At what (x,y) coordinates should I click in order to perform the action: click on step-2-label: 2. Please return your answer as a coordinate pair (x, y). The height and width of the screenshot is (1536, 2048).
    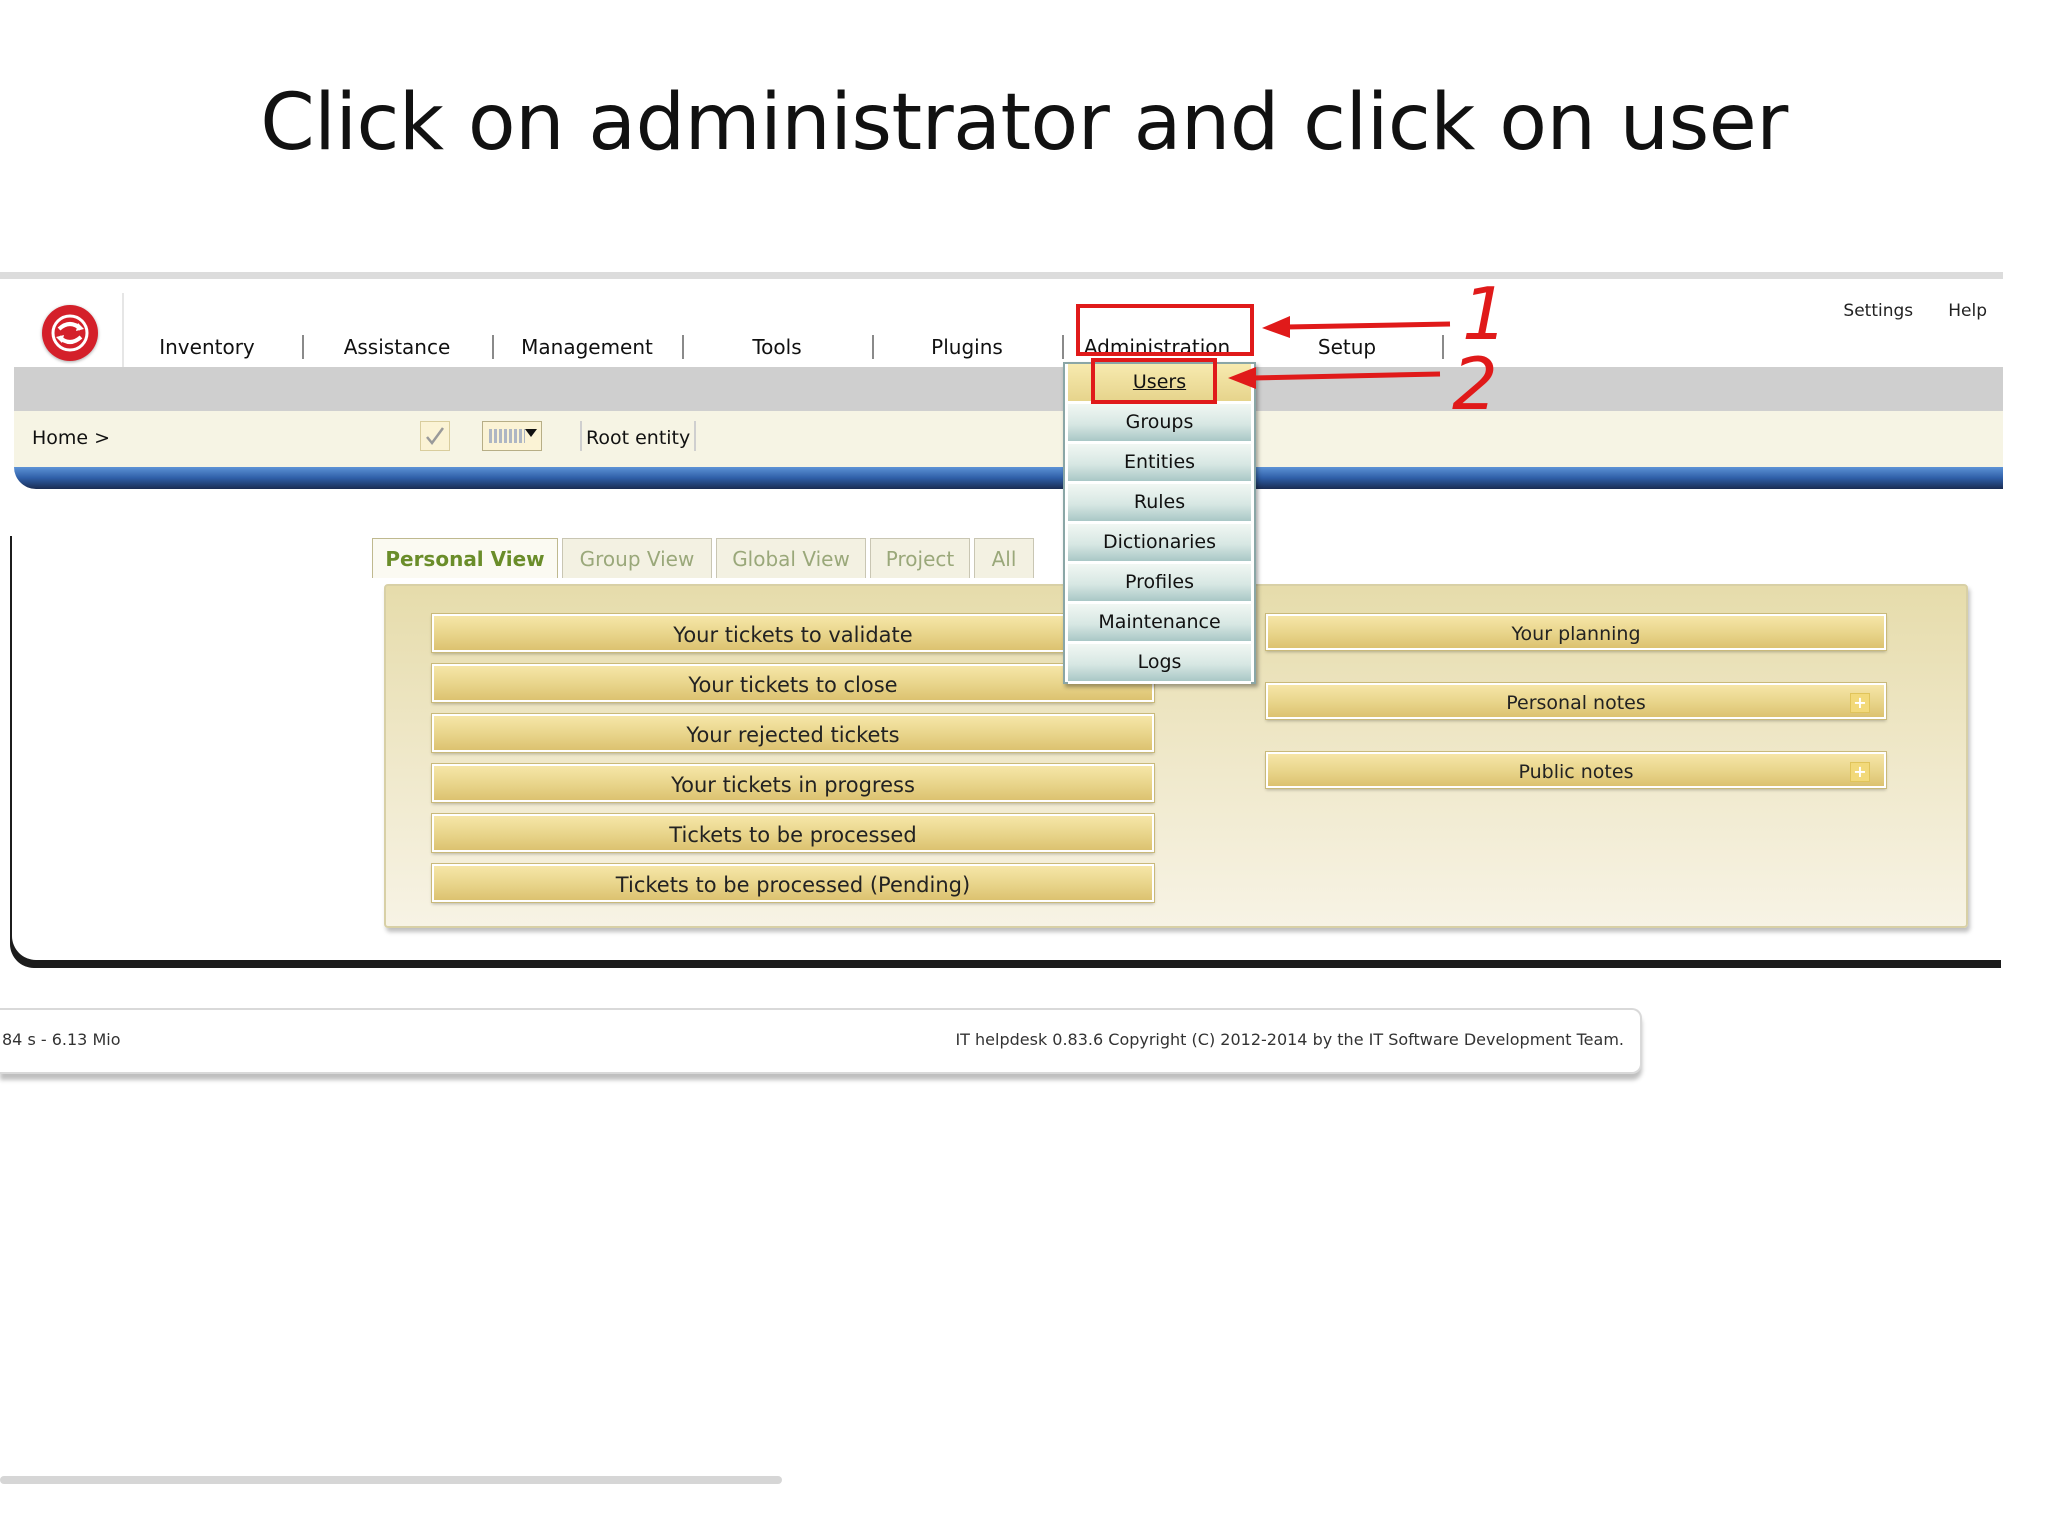
    Looking at the image, I should click on (1475, 384).